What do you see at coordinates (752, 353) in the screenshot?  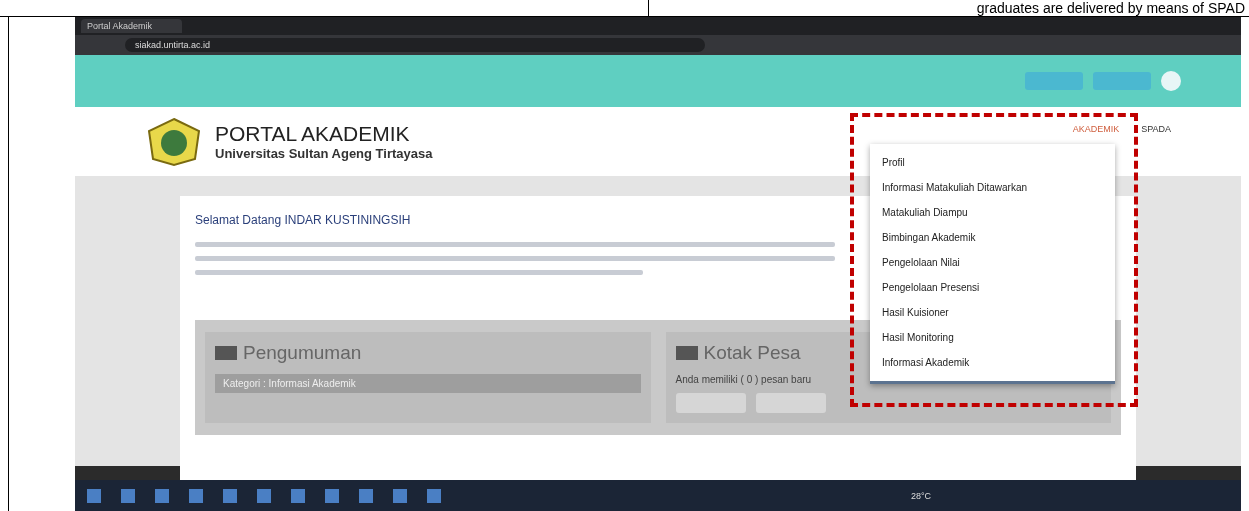 I see `panel-title: Kotak Pesa` at bounding box center [752, 353].